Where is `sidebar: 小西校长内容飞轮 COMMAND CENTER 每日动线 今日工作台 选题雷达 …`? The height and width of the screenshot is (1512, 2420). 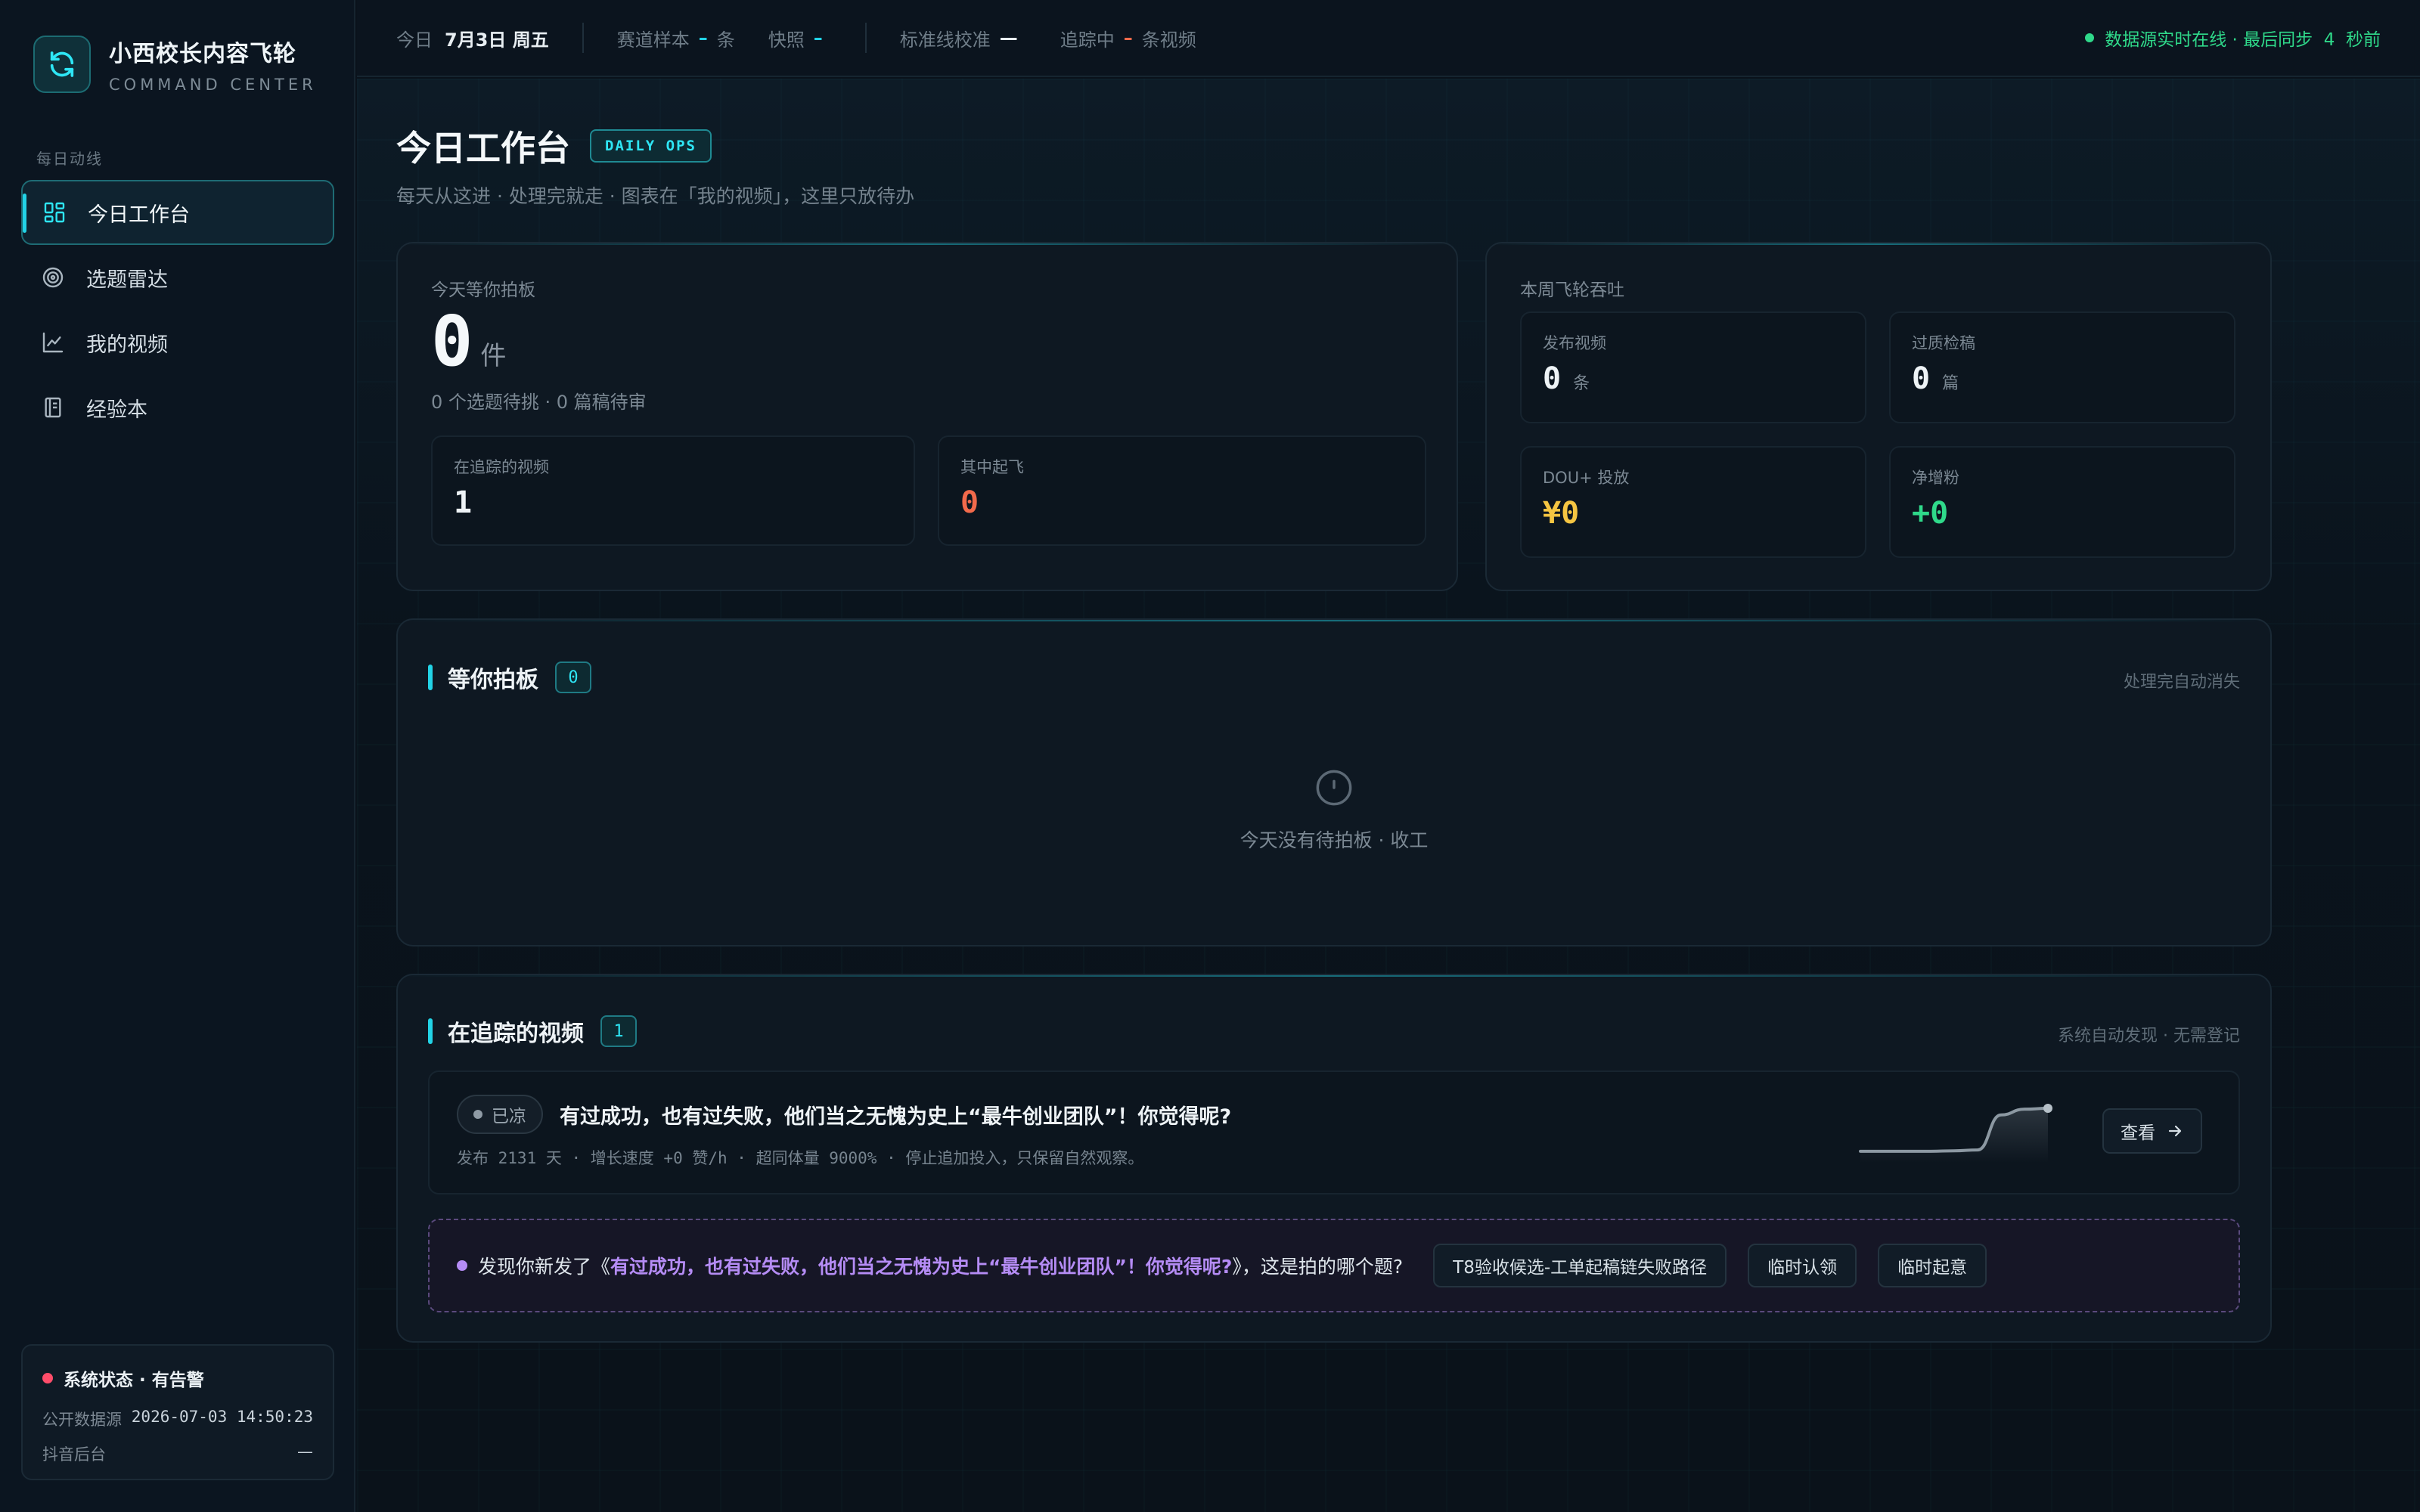 sidebar: 小西校长内容飞轮 COMMAND CENTER 每日动线 今日工作台 选题雷达 … is located at coordinates (177, 756).